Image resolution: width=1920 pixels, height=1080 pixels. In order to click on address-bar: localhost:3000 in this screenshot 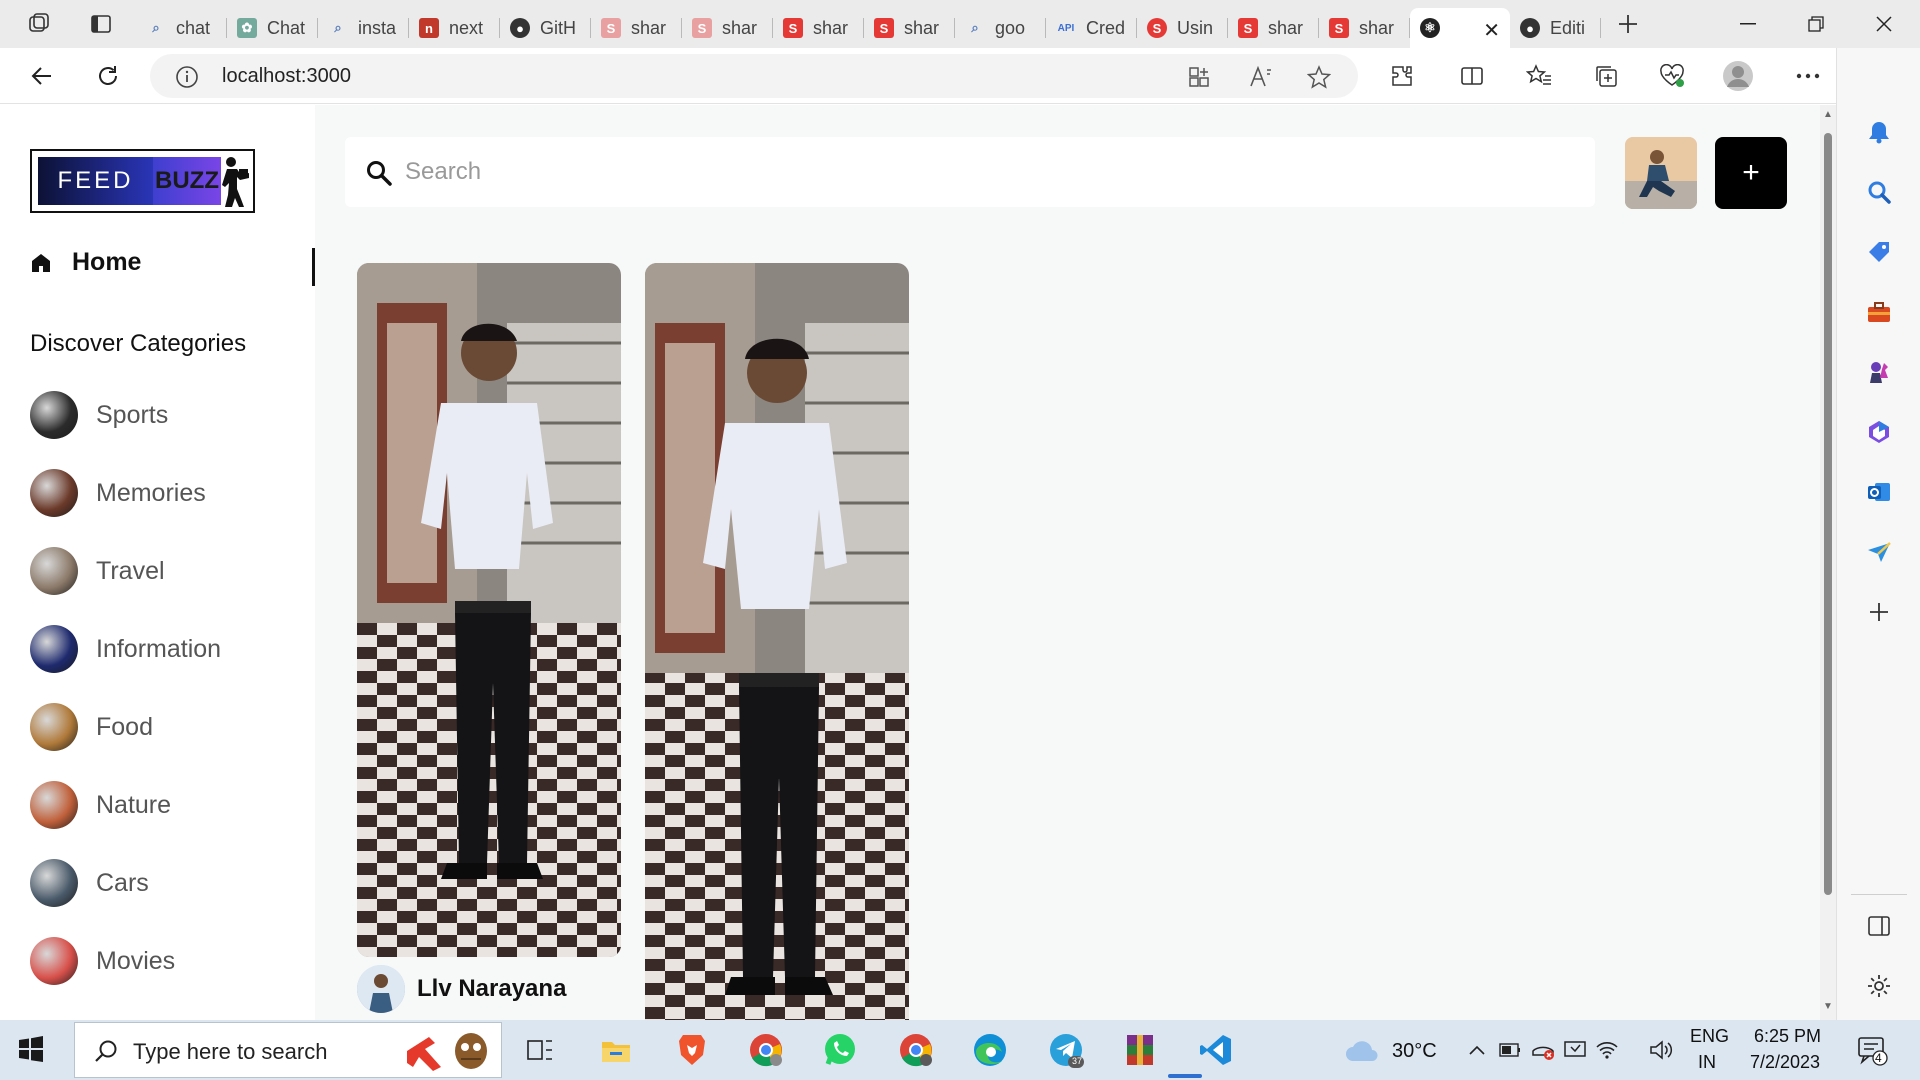, I will do `click(754, 76)`.